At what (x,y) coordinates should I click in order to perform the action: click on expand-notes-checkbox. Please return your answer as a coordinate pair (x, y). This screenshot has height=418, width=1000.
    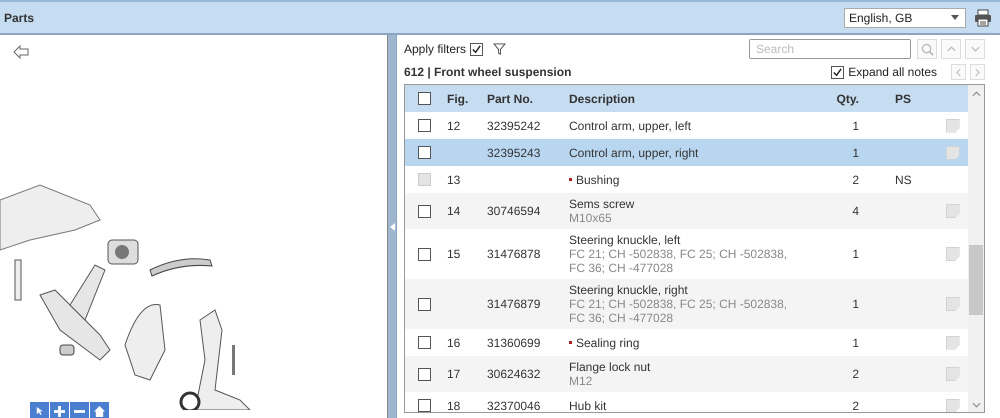
    Looking at the image, I should click on (837, 72).